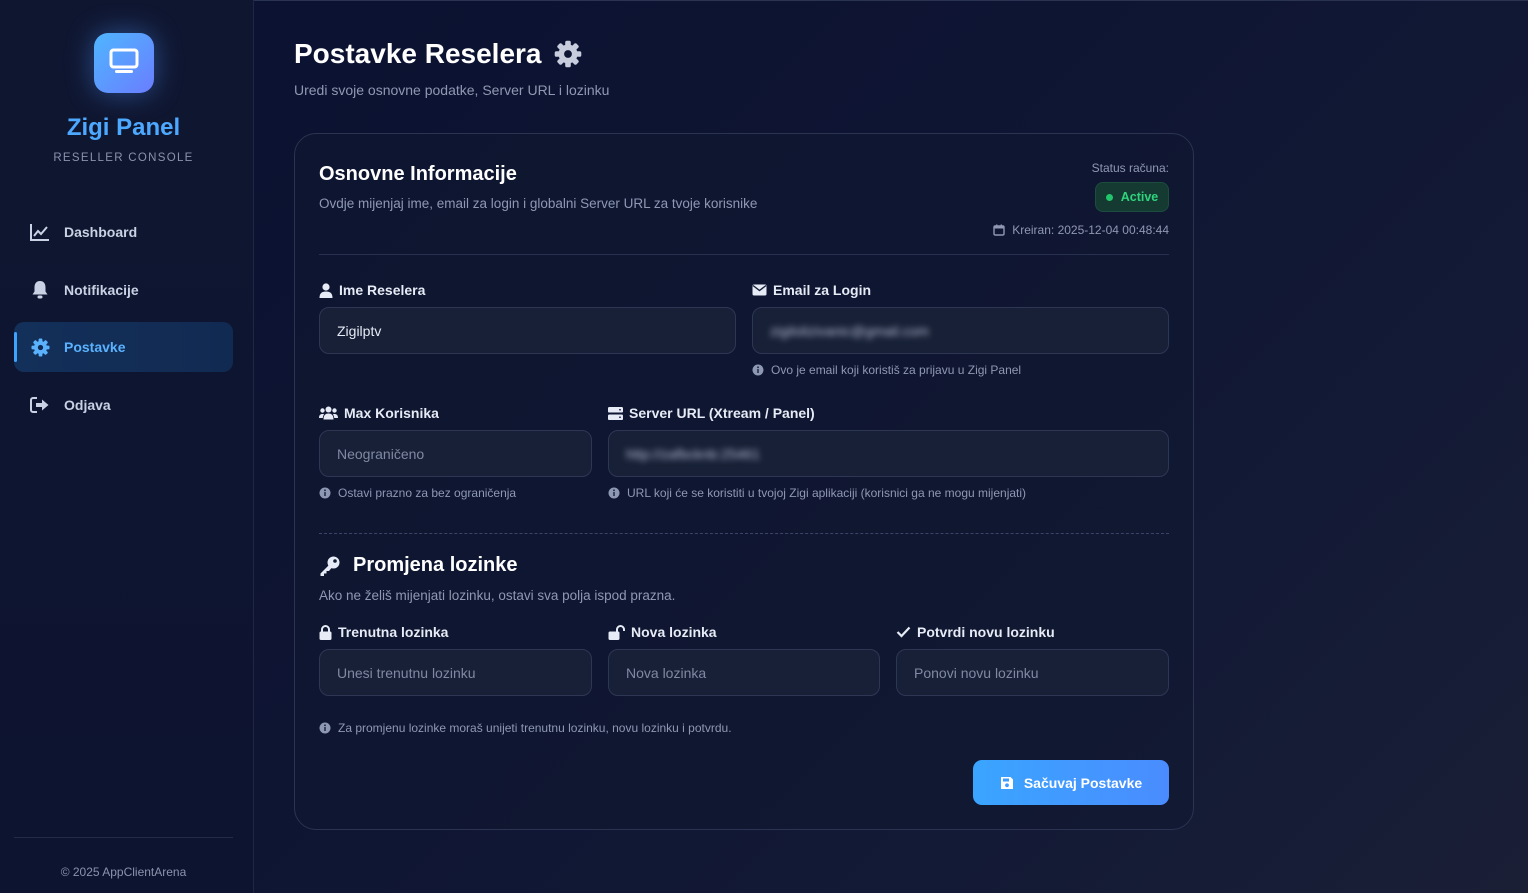 This screenshot has height=893, width=1528. What do you see at coordinates (1139, 197) in the screenshot?
I see `status-value: Active` at bounding box center [1139, 197].